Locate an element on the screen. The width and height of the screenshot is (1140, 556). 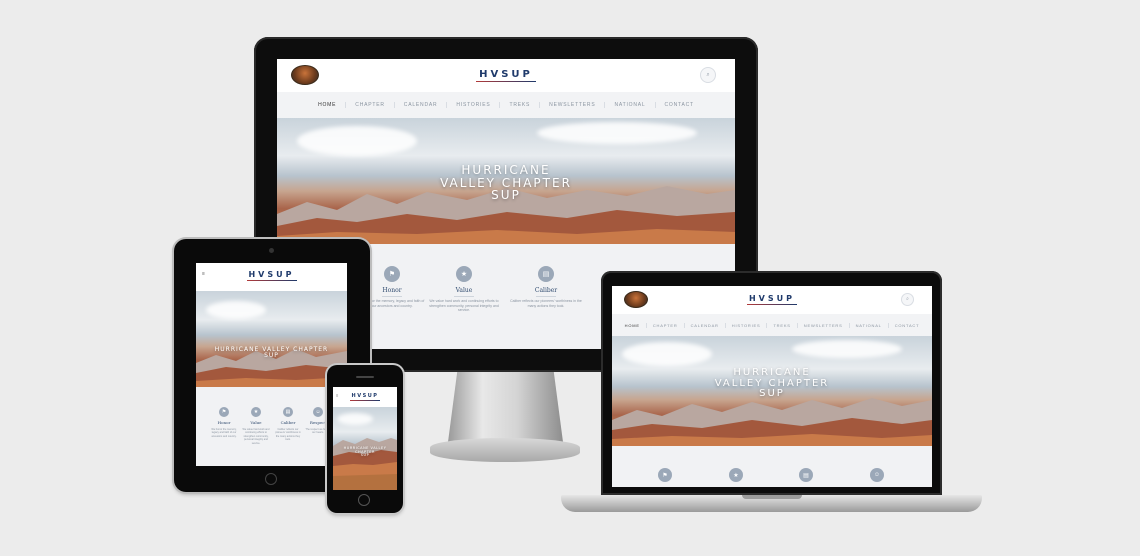
values-section: ⚑ ★ ▤ ☺ is located at coordinates (772, 466).